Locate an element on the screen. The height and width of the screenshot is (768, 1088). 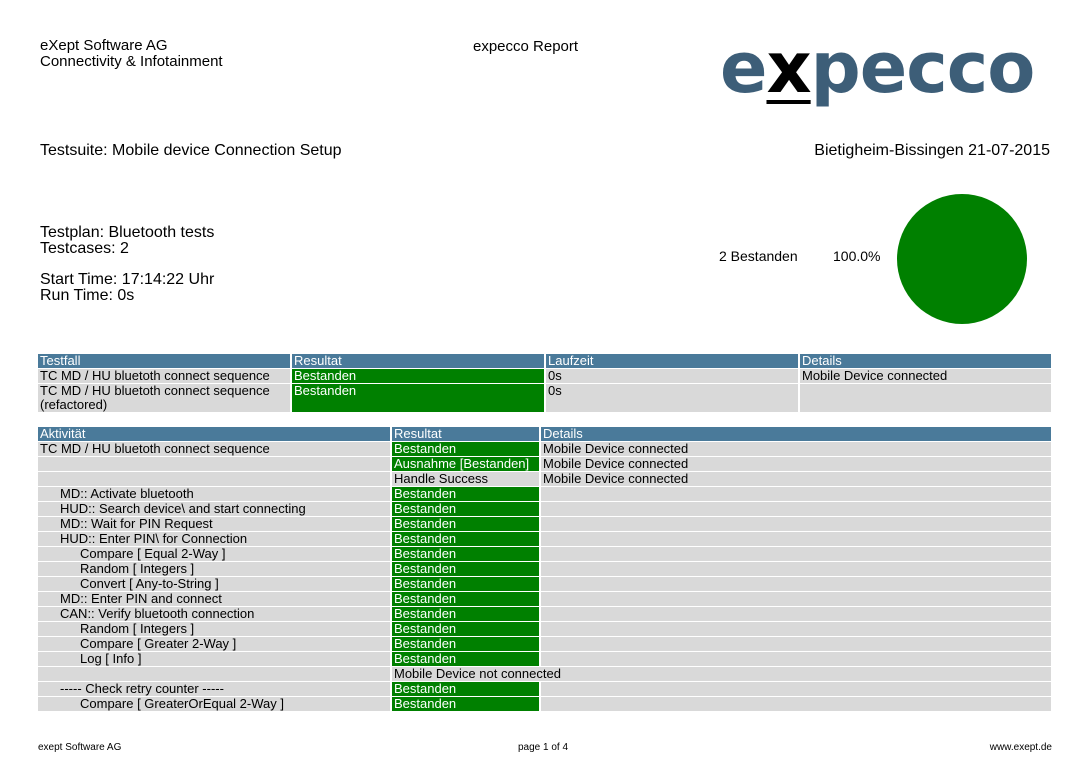
table-row: MD:: Wait for PIN Request Bestanden is located at coordinates (544, 524).